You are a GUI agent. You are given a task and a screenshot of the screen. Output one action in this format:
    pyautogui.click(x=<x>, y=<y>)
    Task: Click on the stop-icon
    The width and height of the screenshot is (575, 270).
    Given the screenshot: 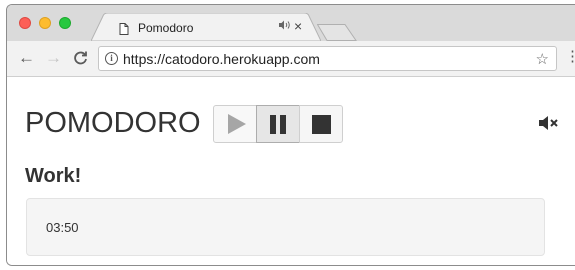 What is the action you would take?
    pyautogui.click(x=321, y=124)
    